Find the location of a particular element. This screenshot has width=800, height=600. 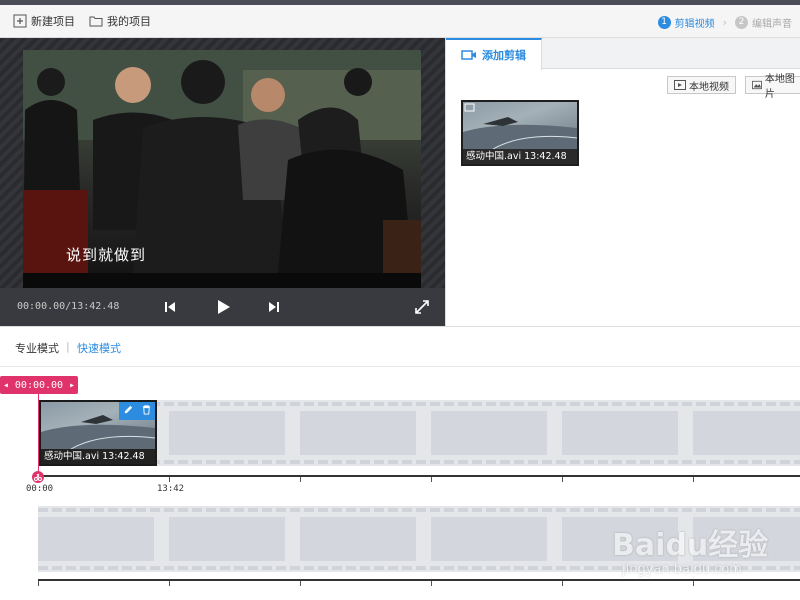

video-file-icon is located at coordinates (680, 85).